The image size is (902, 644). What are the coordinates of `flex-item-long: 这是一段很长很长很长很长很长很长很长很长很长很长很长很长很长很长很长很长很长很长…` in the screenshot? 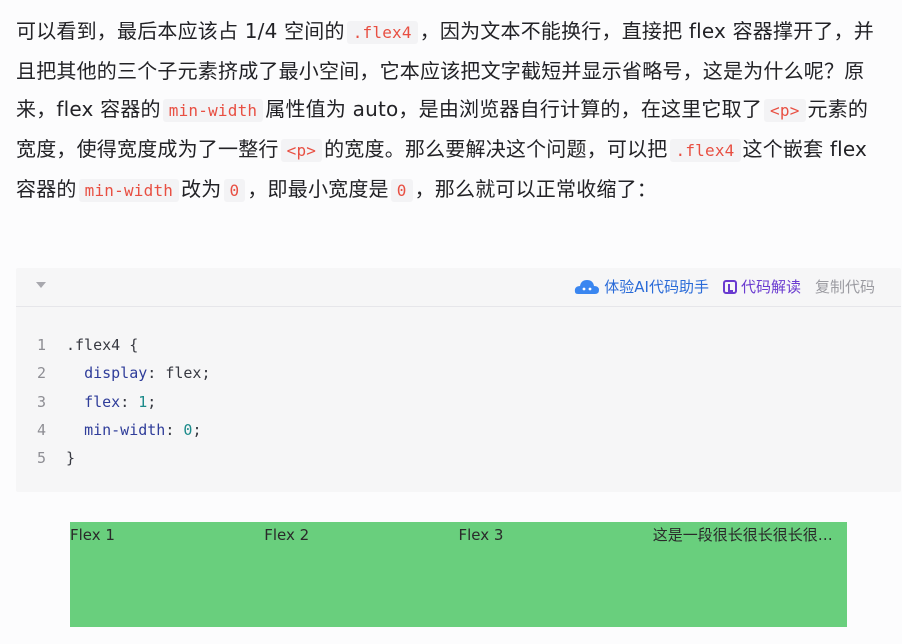 It's located at (750, 574).